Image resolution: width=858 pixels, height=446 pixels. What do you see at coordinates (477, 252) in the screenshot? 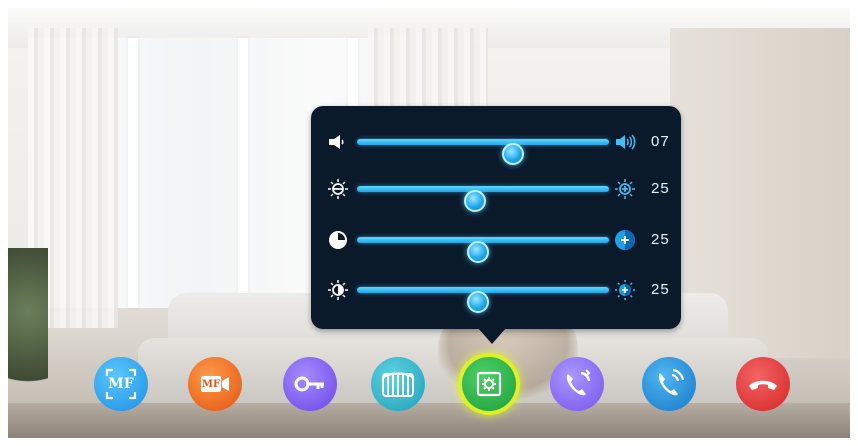
I see `contrast-slider-thumb` at bounding box center [477, 252].